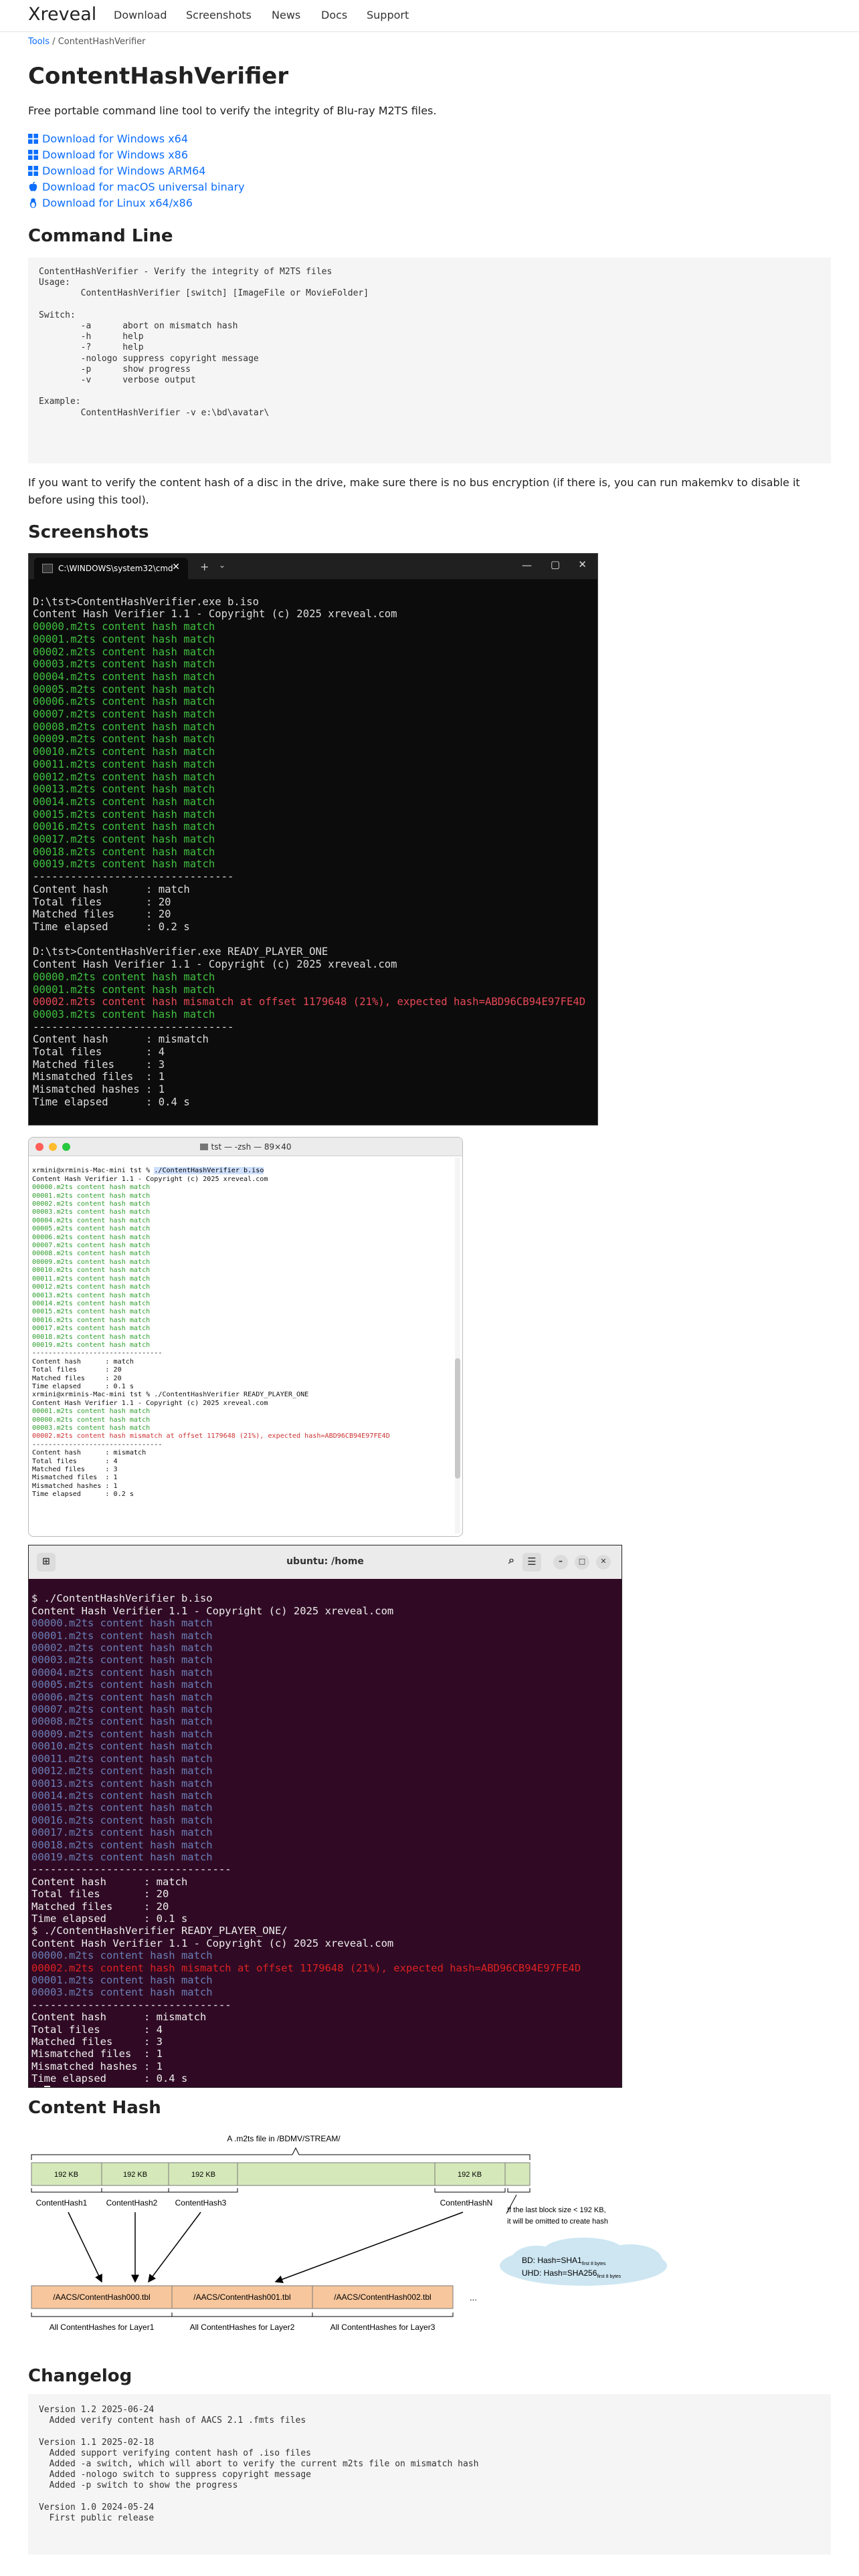 The width and height of the screenshot is (859, 2576). What do you see at coordinates (48, 569) in the screenshot?
I see `cmd-icon` at bounding box center [48, 569].